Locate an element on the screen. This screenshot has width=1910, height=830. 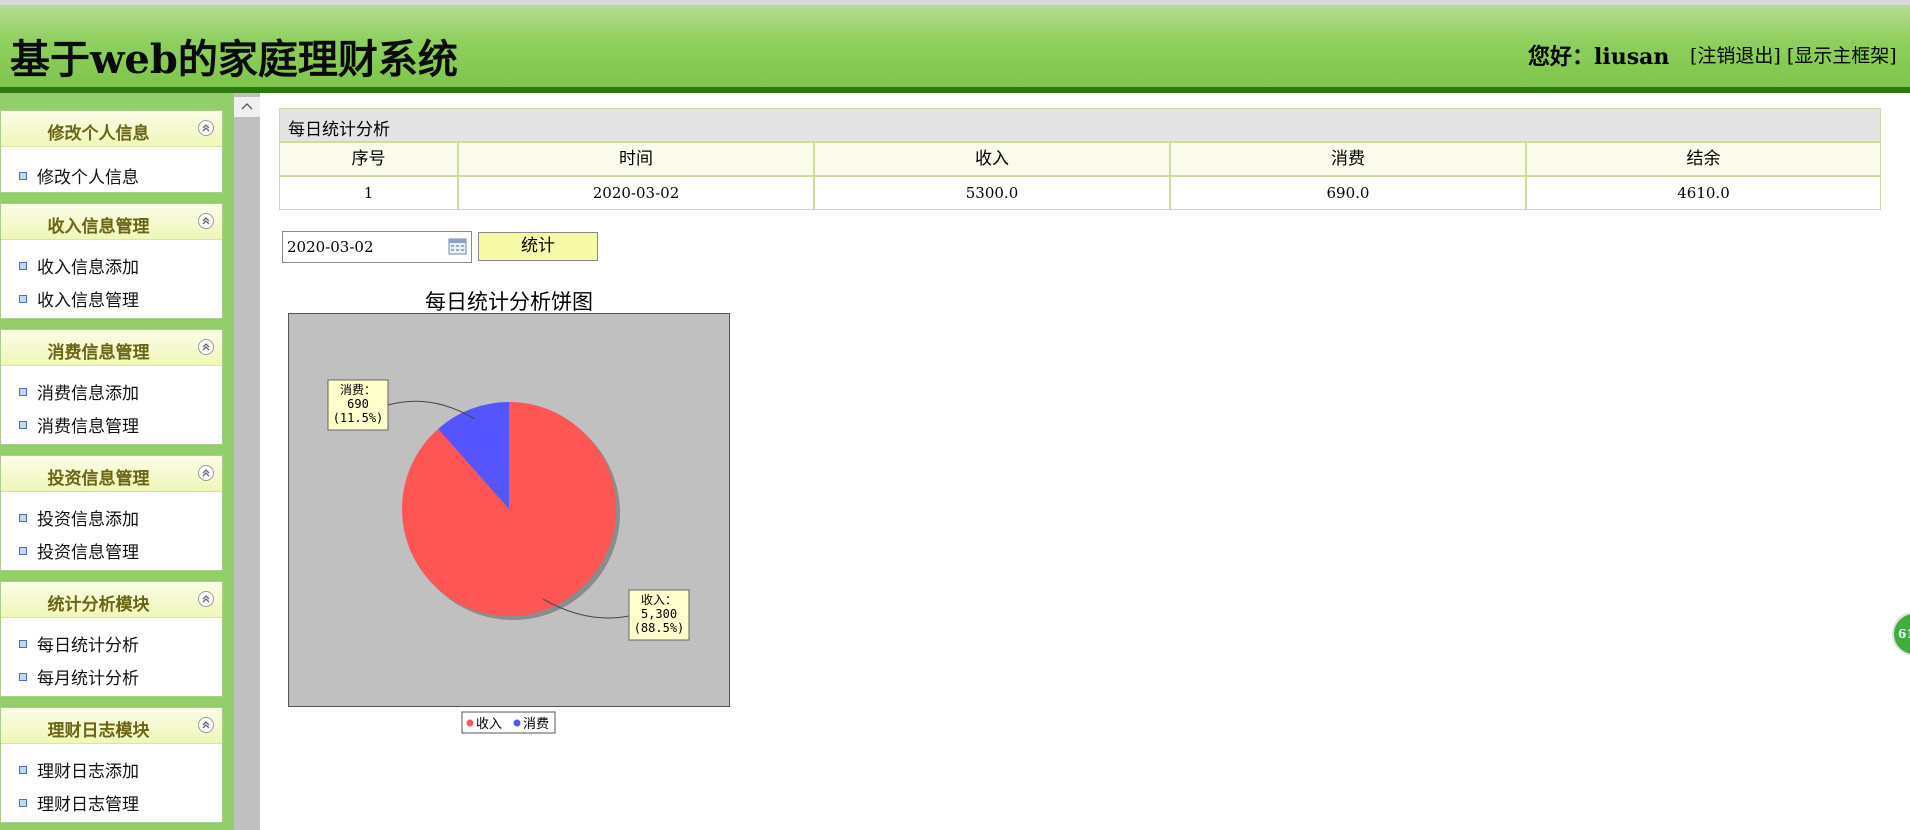
table-header-row: 序号 时间 收入 消费 结余 is located at coordinates (1080, 159).